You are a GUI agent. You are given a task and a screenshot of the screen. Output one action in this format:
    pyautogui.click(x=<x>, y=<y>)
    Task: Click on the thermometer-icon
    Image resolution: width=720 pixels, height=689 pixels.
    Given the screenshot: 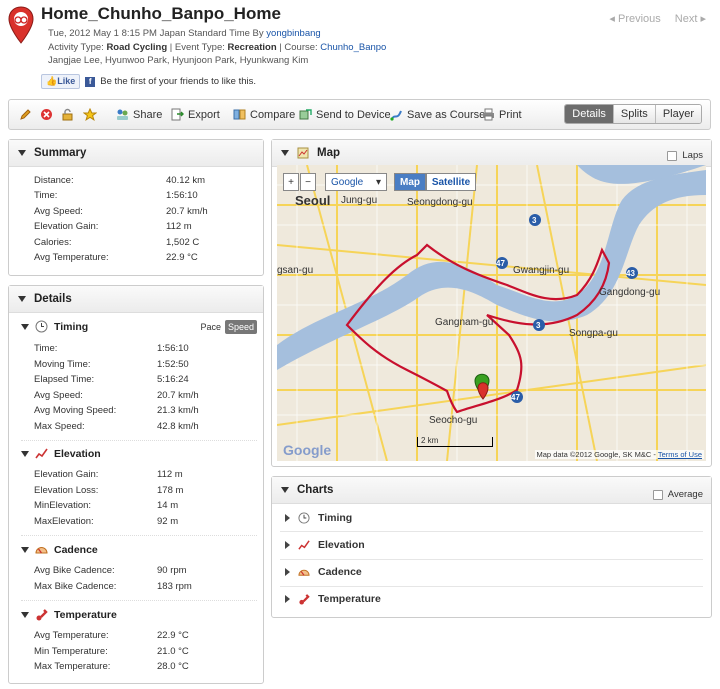 What is the action you would take?
    pyautogui.click(x=304, y=599)
    